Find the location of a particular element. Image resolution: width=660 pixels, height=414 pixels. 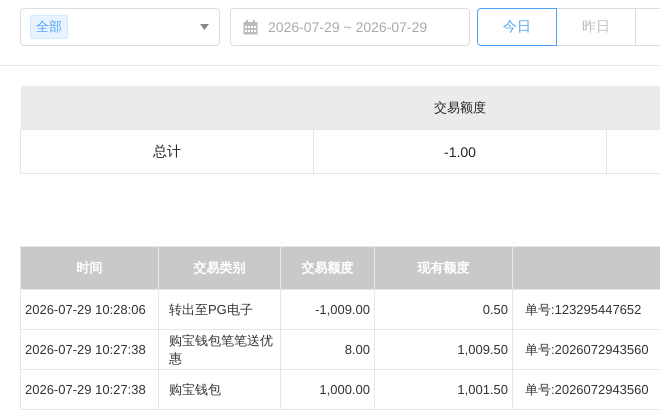

table-cell: 1,000.00 is located at coordinates (344, 389).